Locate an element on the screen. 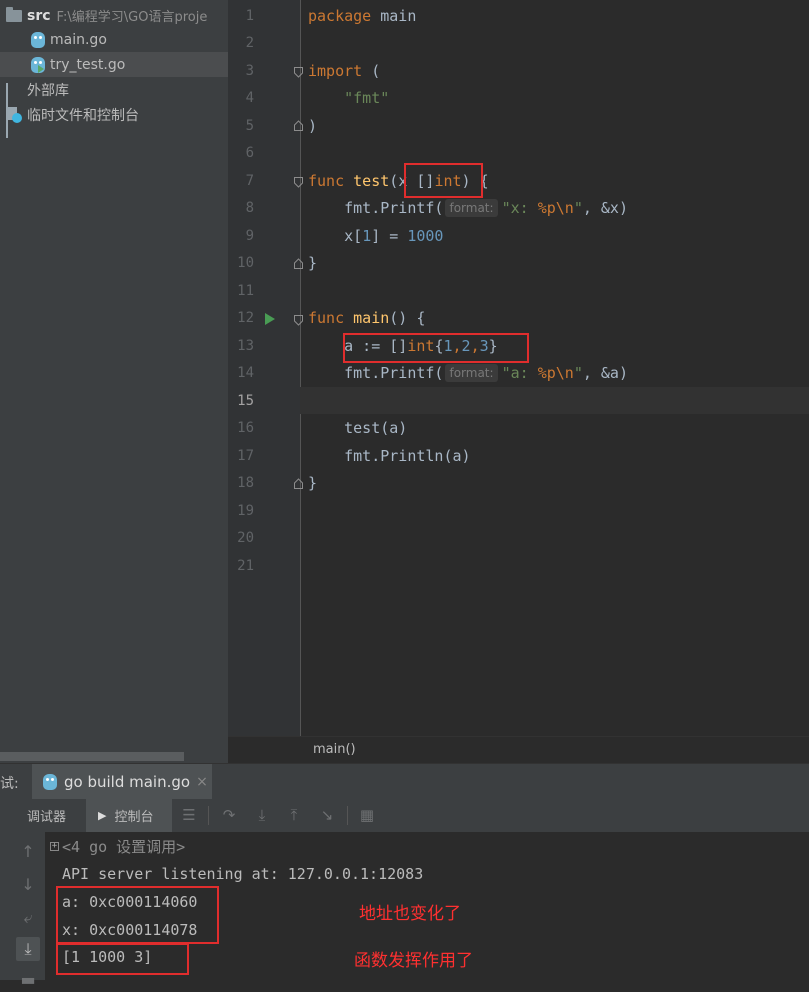  tab-debugger: 调试器 is located at coordinates (49, 815).